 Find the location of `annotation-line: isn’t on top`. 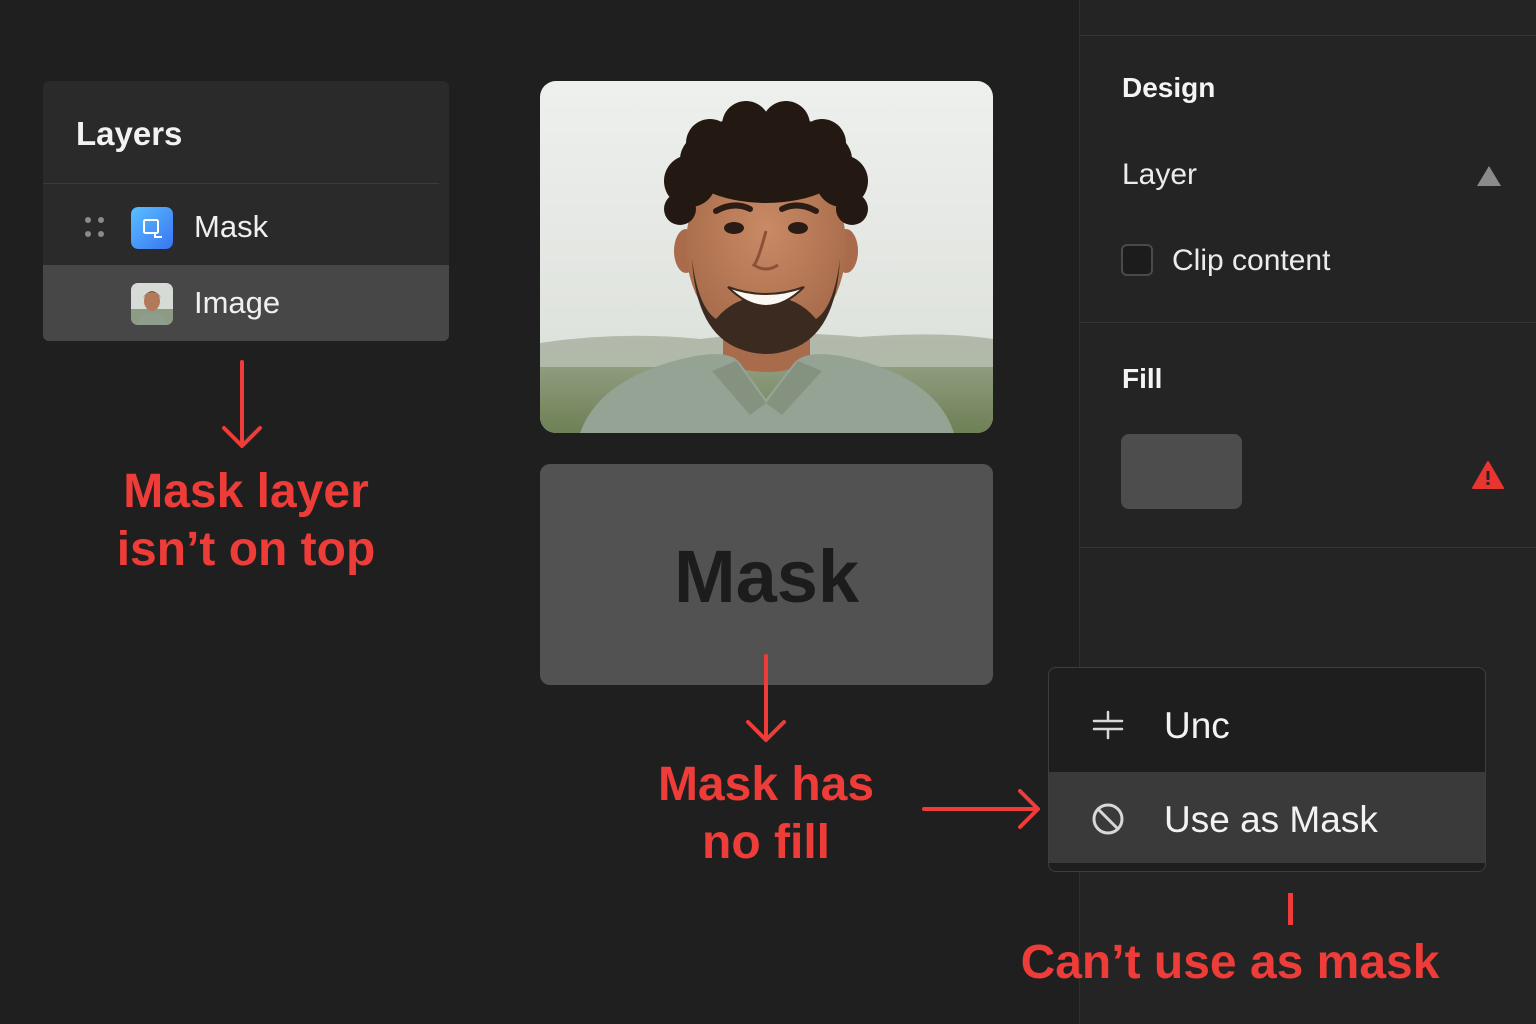

annotation-line: isn’t on top is located at coordinates (246, 549).